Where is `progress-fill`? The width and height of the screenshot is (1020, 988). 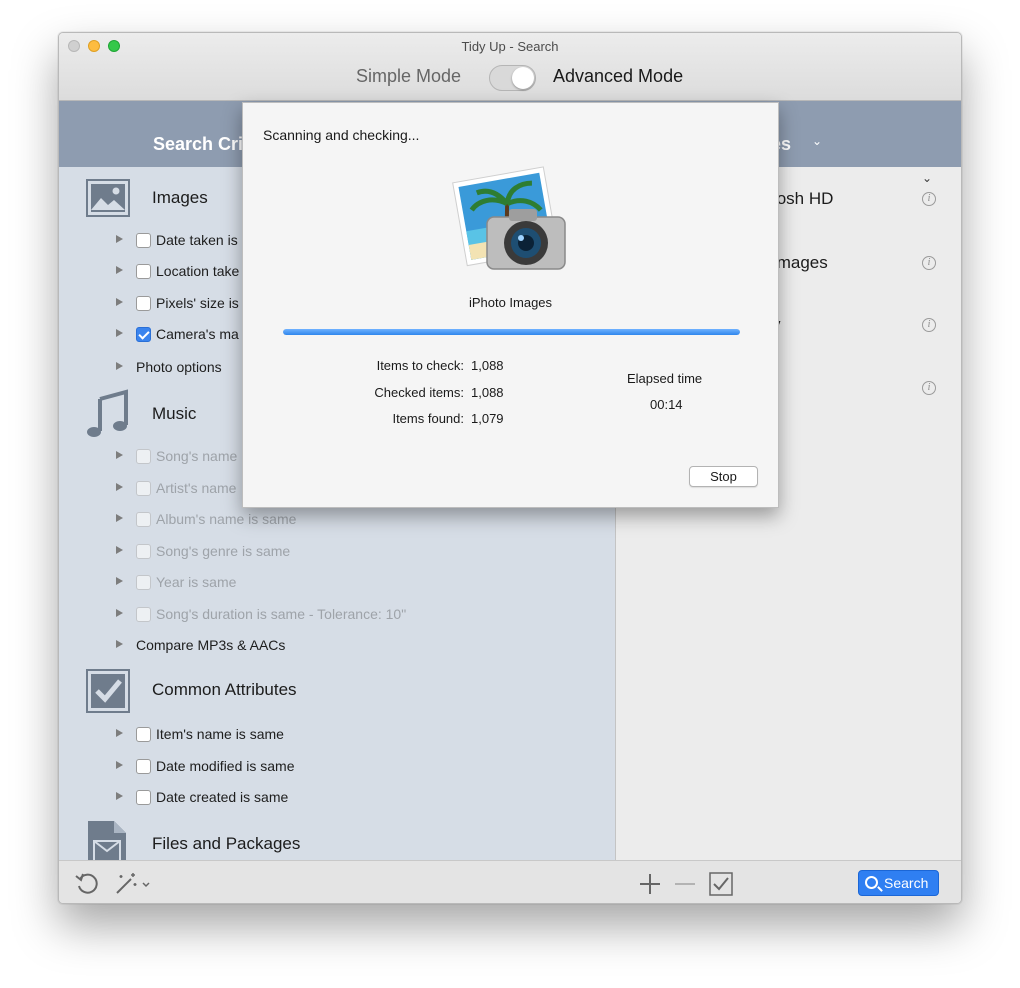
progress-fill is located at coordinates (511, 332).